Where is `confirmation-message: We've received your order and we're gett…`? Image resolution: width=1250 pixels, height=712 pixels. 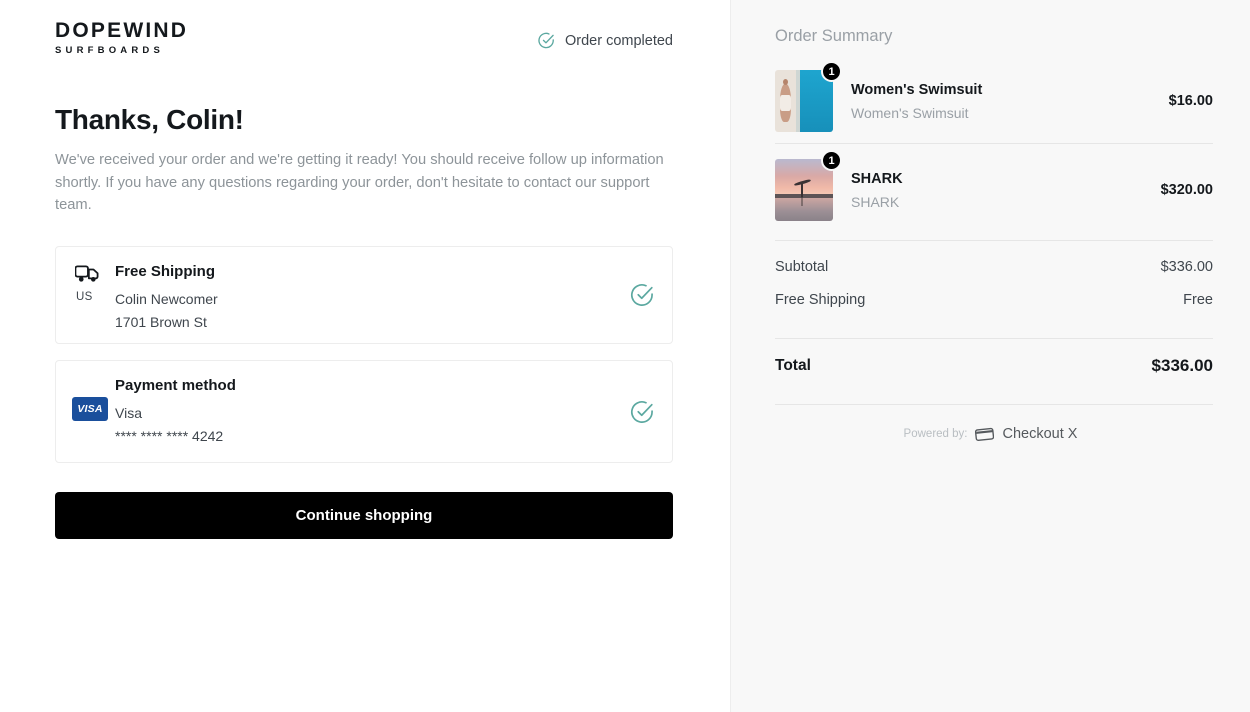 confirmation-message: We've received your order and we're gett… is located at coordinates (359, 182).